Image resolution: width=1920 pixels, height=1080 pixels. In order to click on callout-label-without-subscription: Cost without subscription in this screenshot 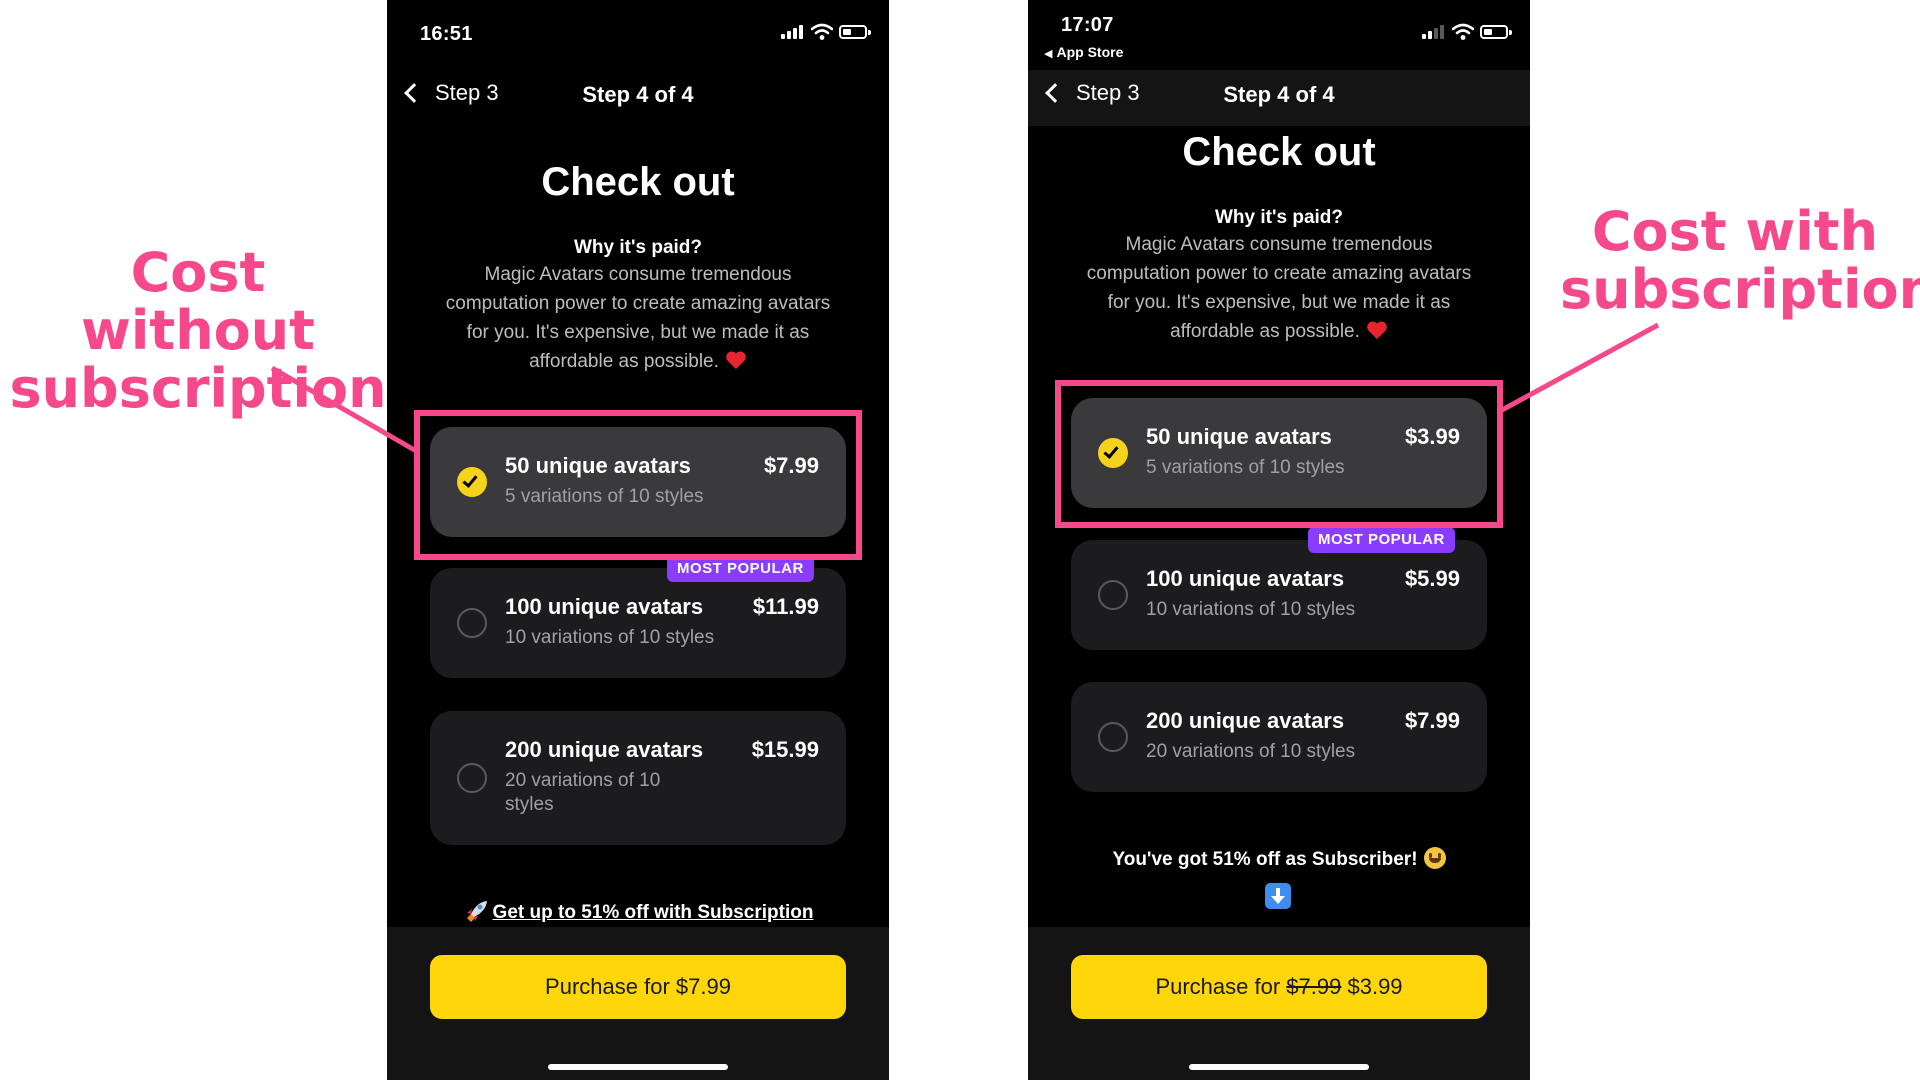, I will do `click(198, 330)`.